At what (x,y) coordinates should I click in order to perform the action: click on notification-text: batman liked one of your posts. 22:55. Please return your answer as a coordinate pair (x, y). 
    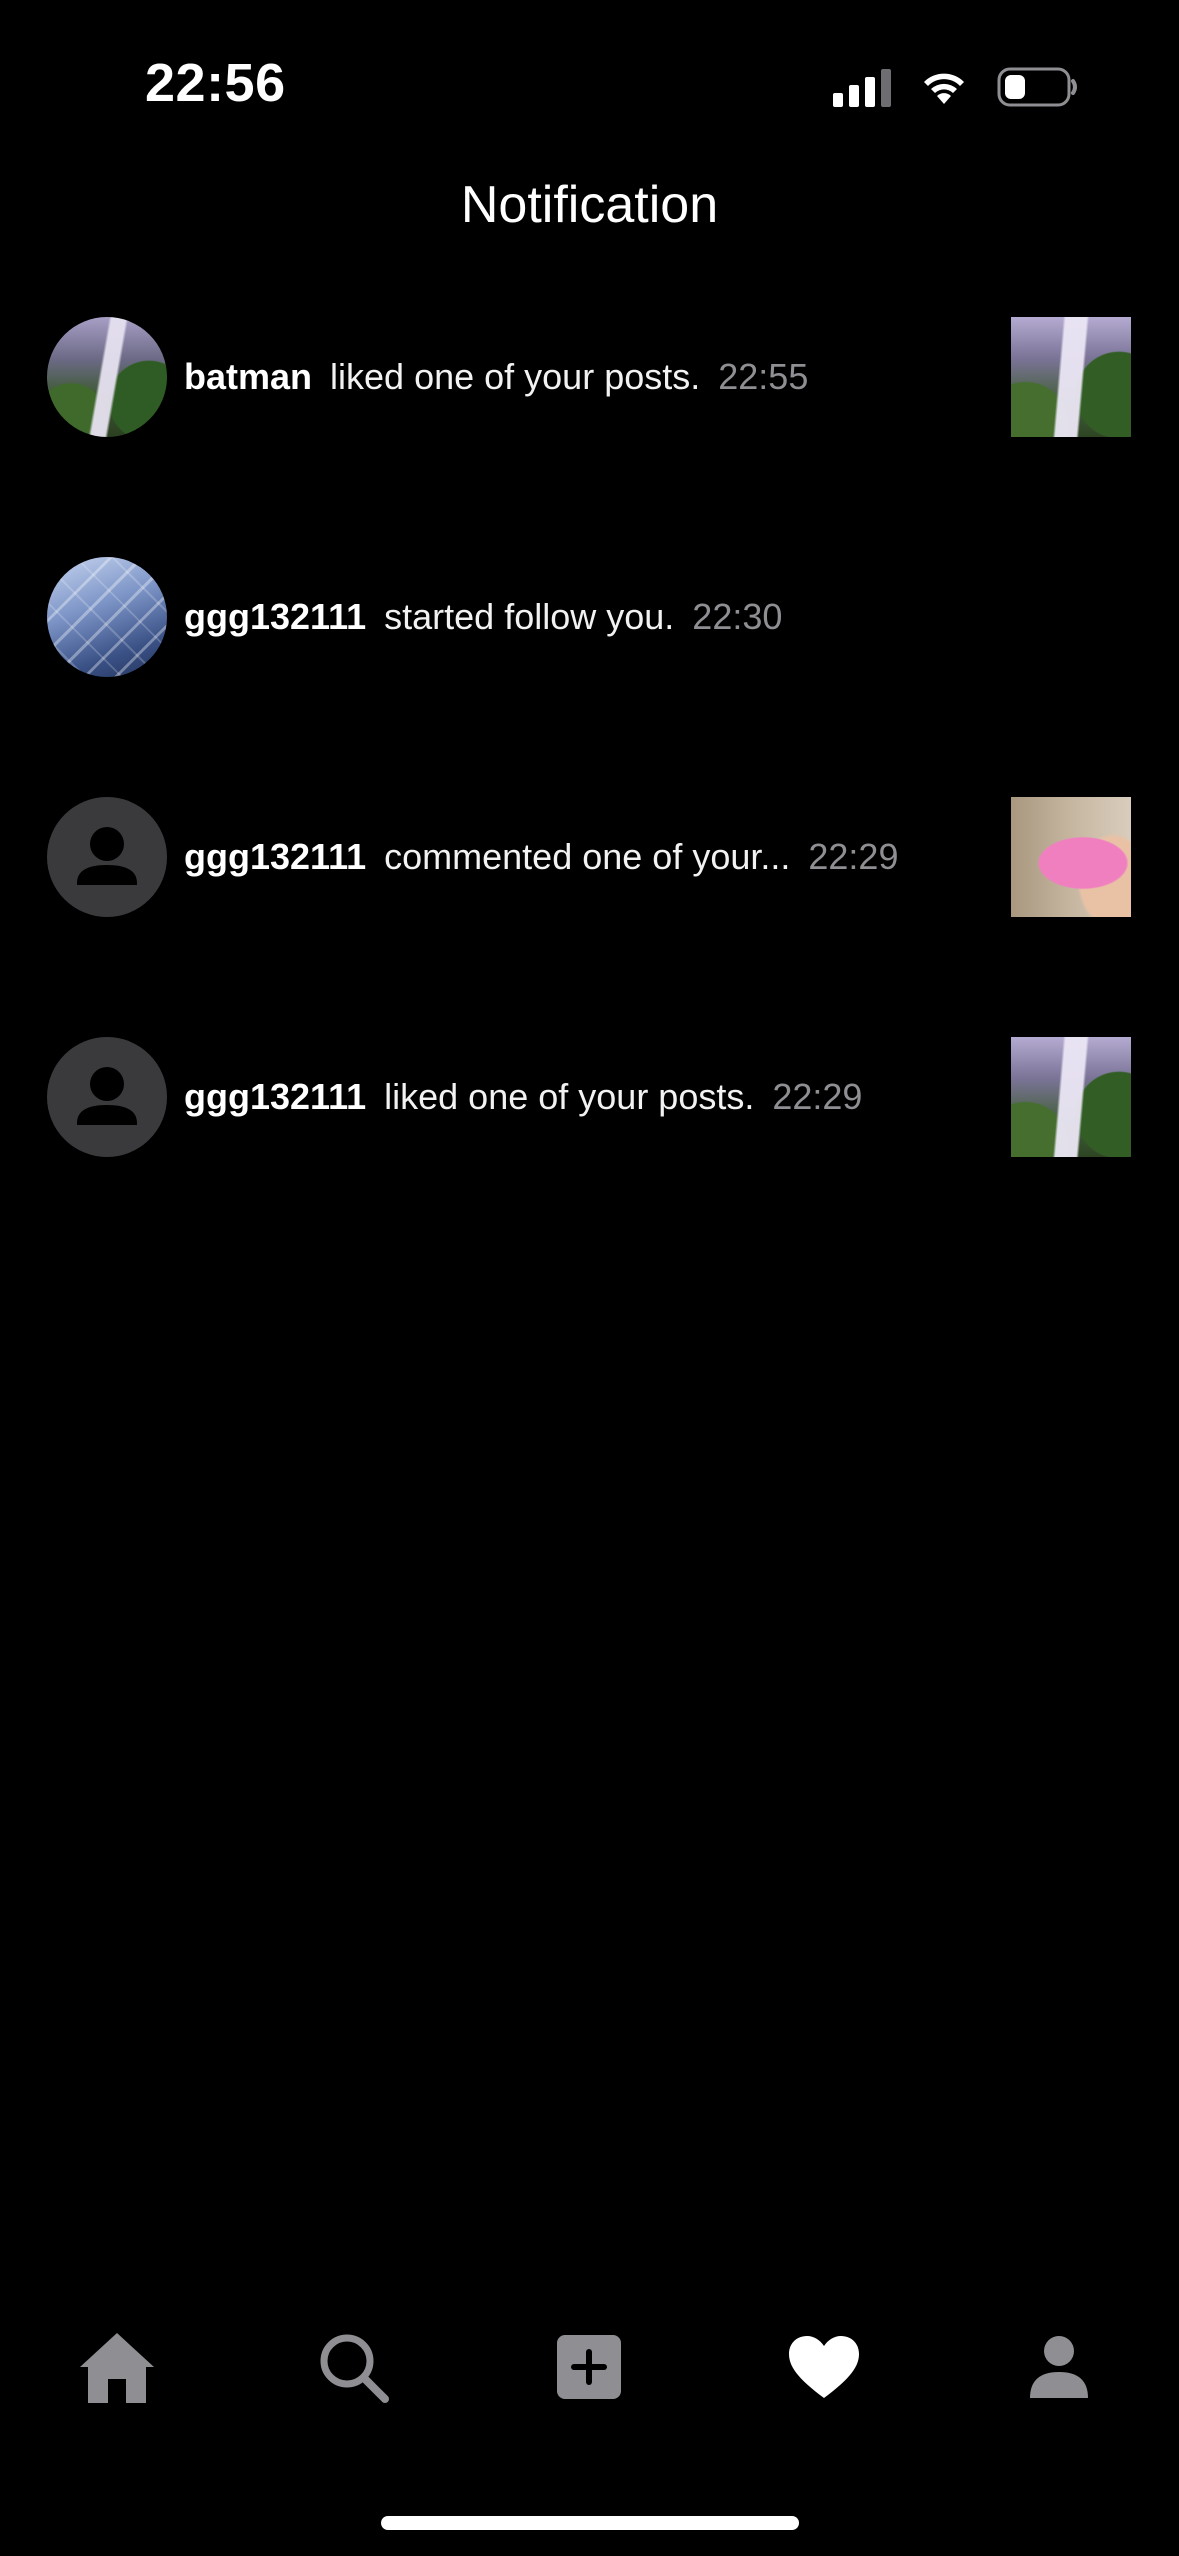
    Looking at the image, I should click on (496, 377).